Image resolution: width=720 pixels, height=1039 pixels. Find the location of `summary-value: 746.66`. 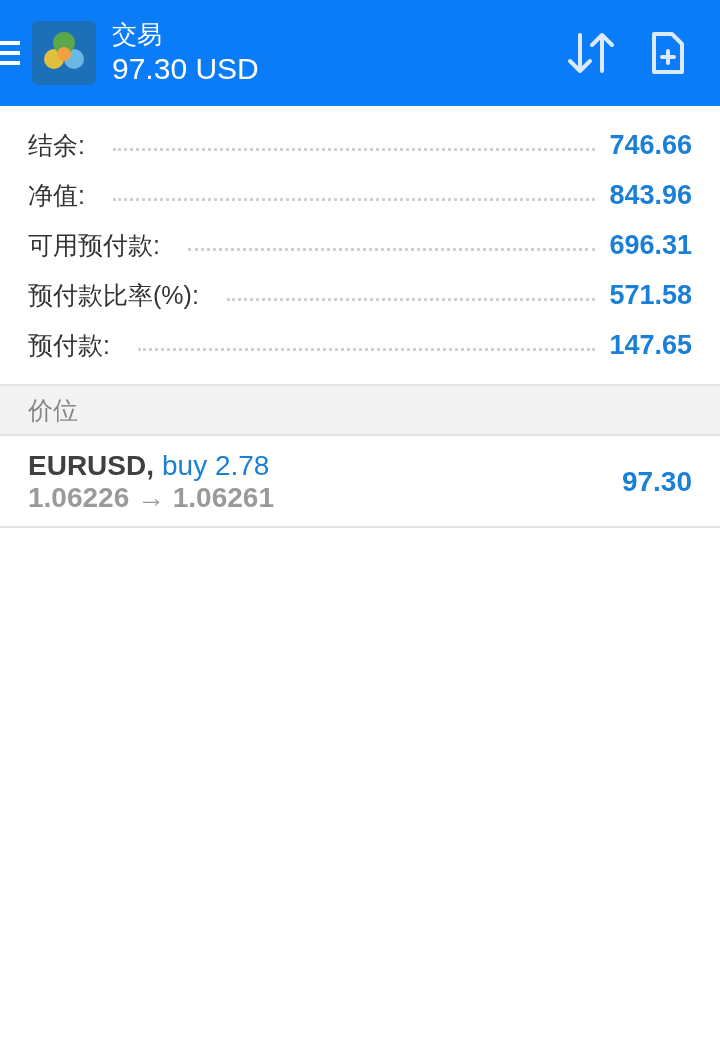

summary-value: 746.66 is located at coordinates (650, 145).